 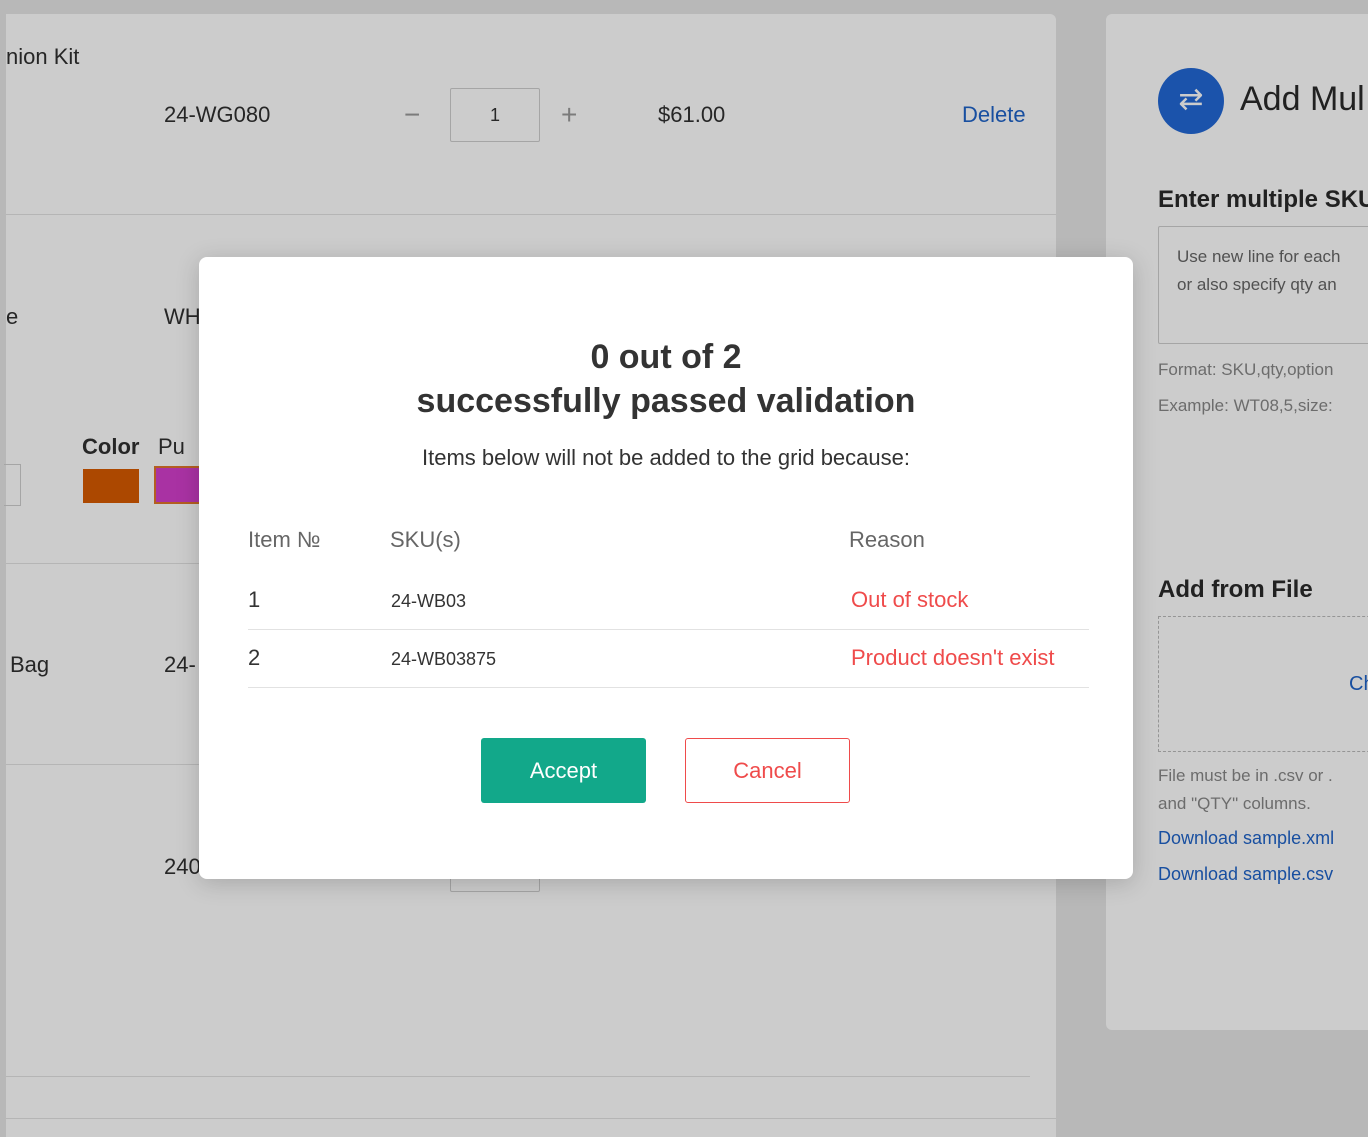 What do you see at coordinates (953, 657) in the screenshot?
I see `item-reason: Product doesn't exist` at bounding box center [953, 657].